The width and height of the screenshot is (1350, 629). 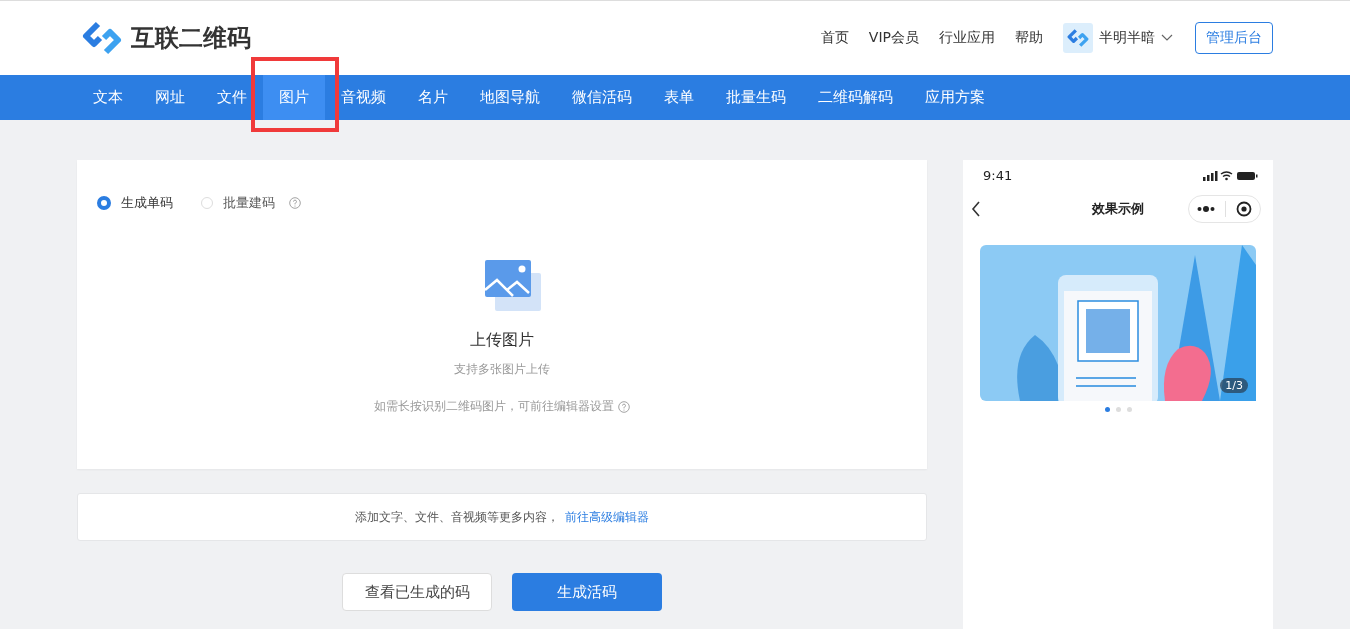 What do you see at coordinates (363, 97) in the screenshot?
I see `nav-tab: 音视频` at bounding box center [363, 97].